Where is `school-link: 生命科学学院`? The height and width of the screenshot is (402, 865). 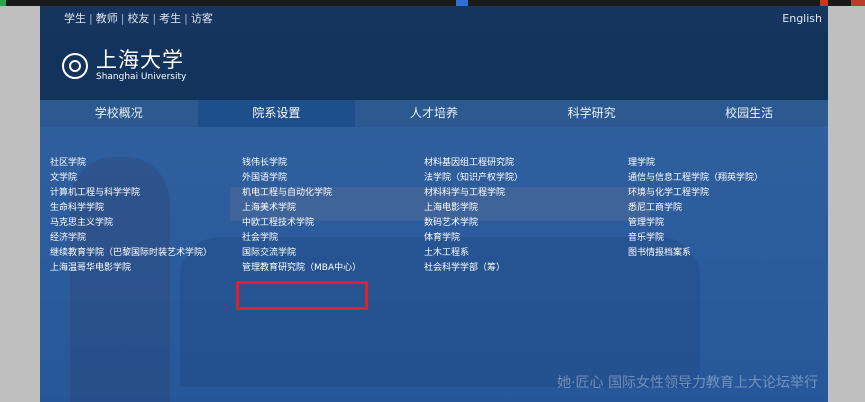
school-link: 生命科学学院 is located at coordinates (131, 208).